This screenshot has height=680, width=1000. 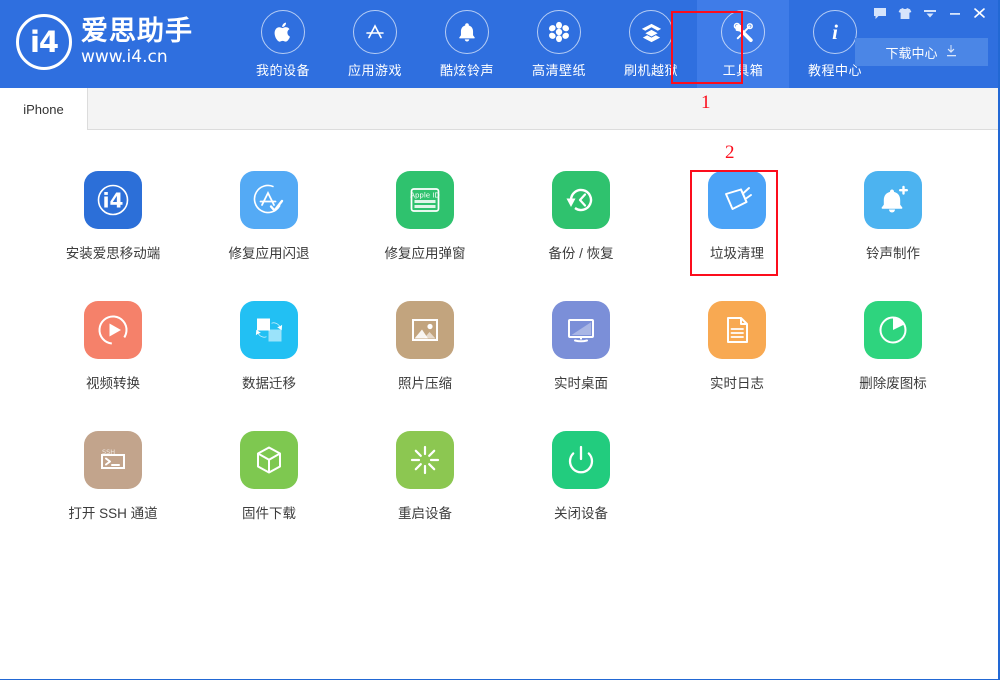 I want to click on tool-label: 修复应用闪退, so click(x=269, y=253).